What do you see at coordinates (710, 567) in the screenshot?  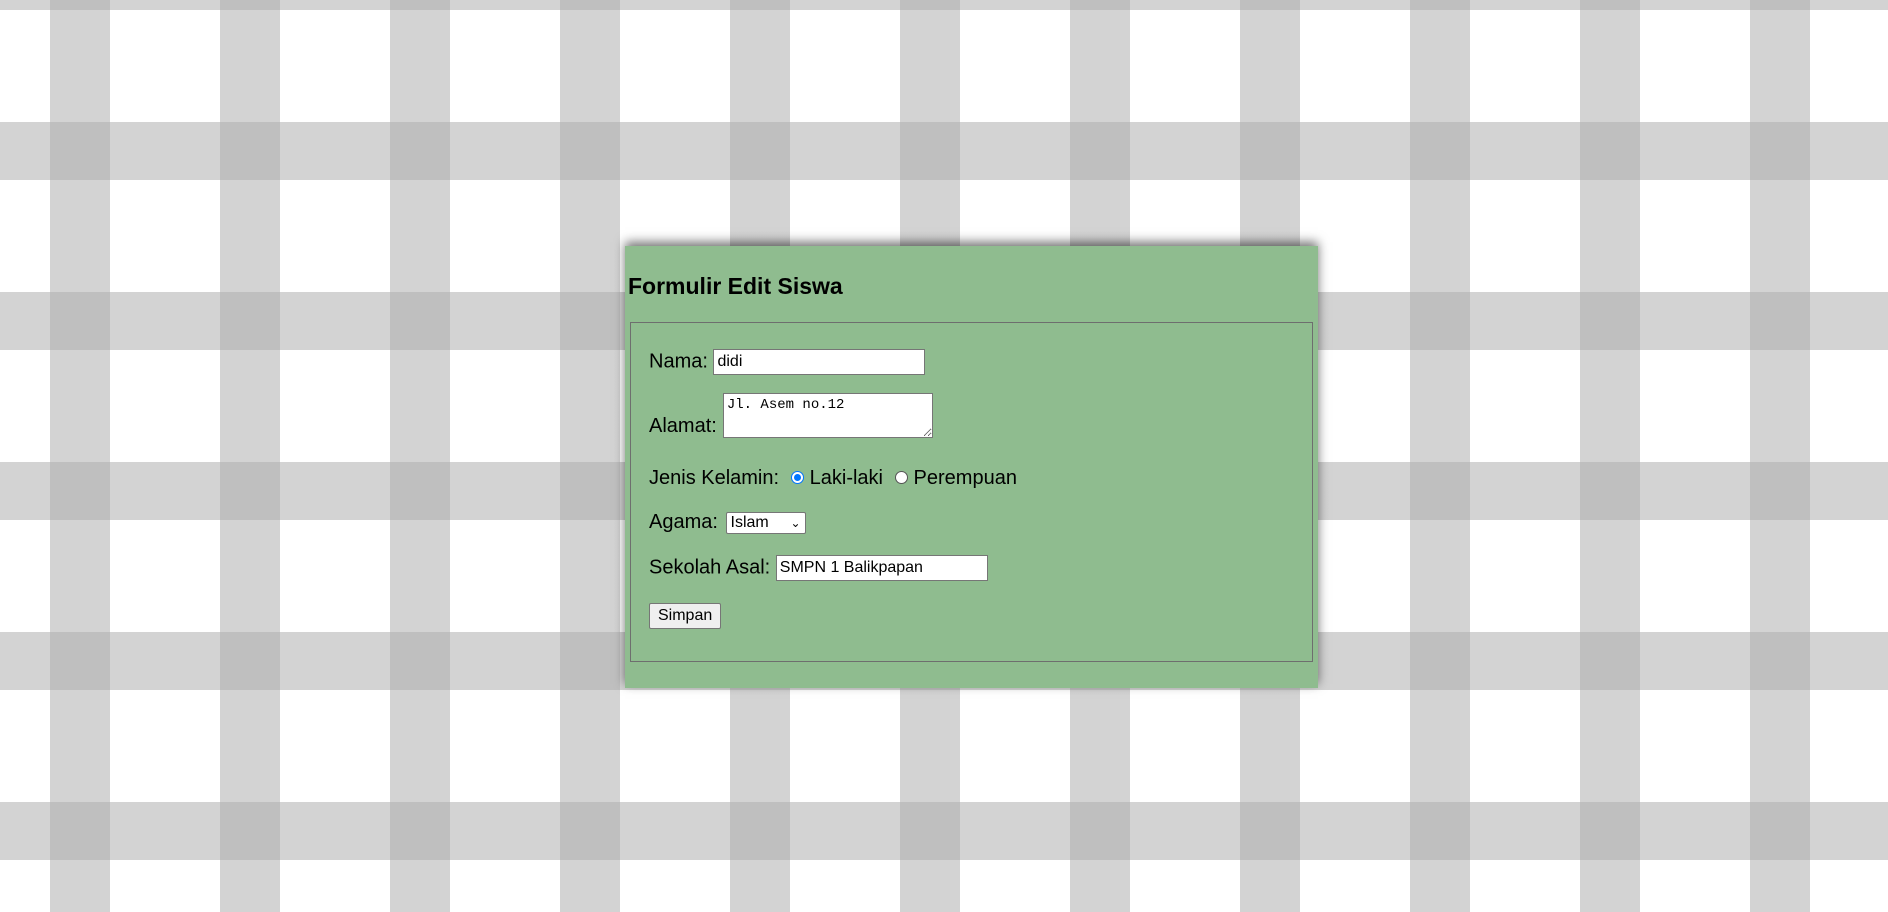 I see `sekolah-asal-label: Sekolah Asal:` at bounding box center [710, 567].